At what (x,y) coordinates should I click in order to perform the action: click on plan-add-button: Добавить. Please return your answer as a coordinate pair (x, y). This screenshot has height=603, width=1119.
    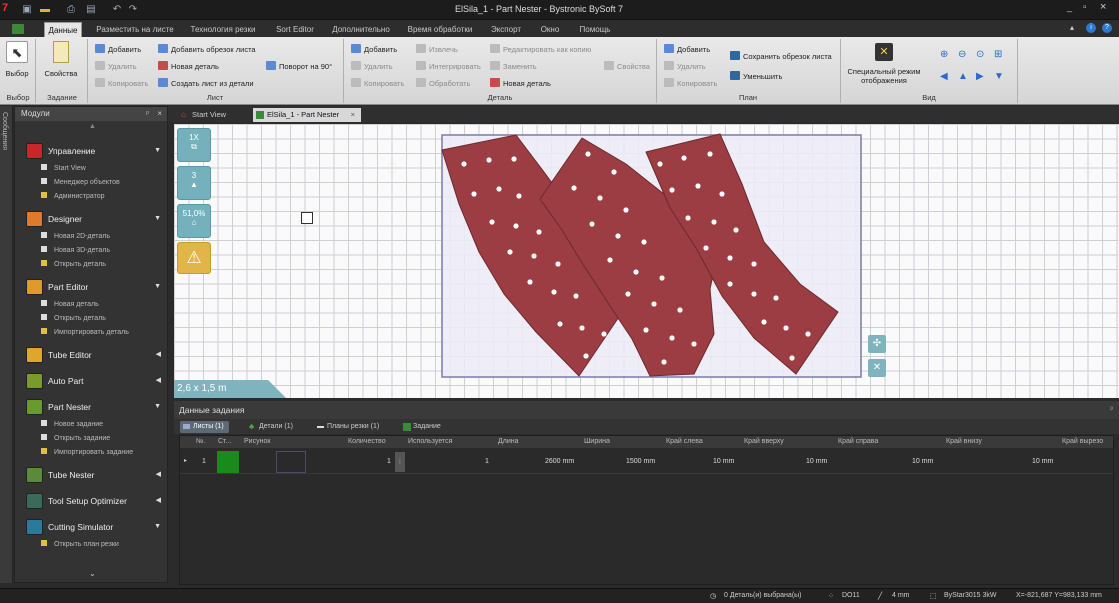
    Looking at the image, I should click on (687, 50).